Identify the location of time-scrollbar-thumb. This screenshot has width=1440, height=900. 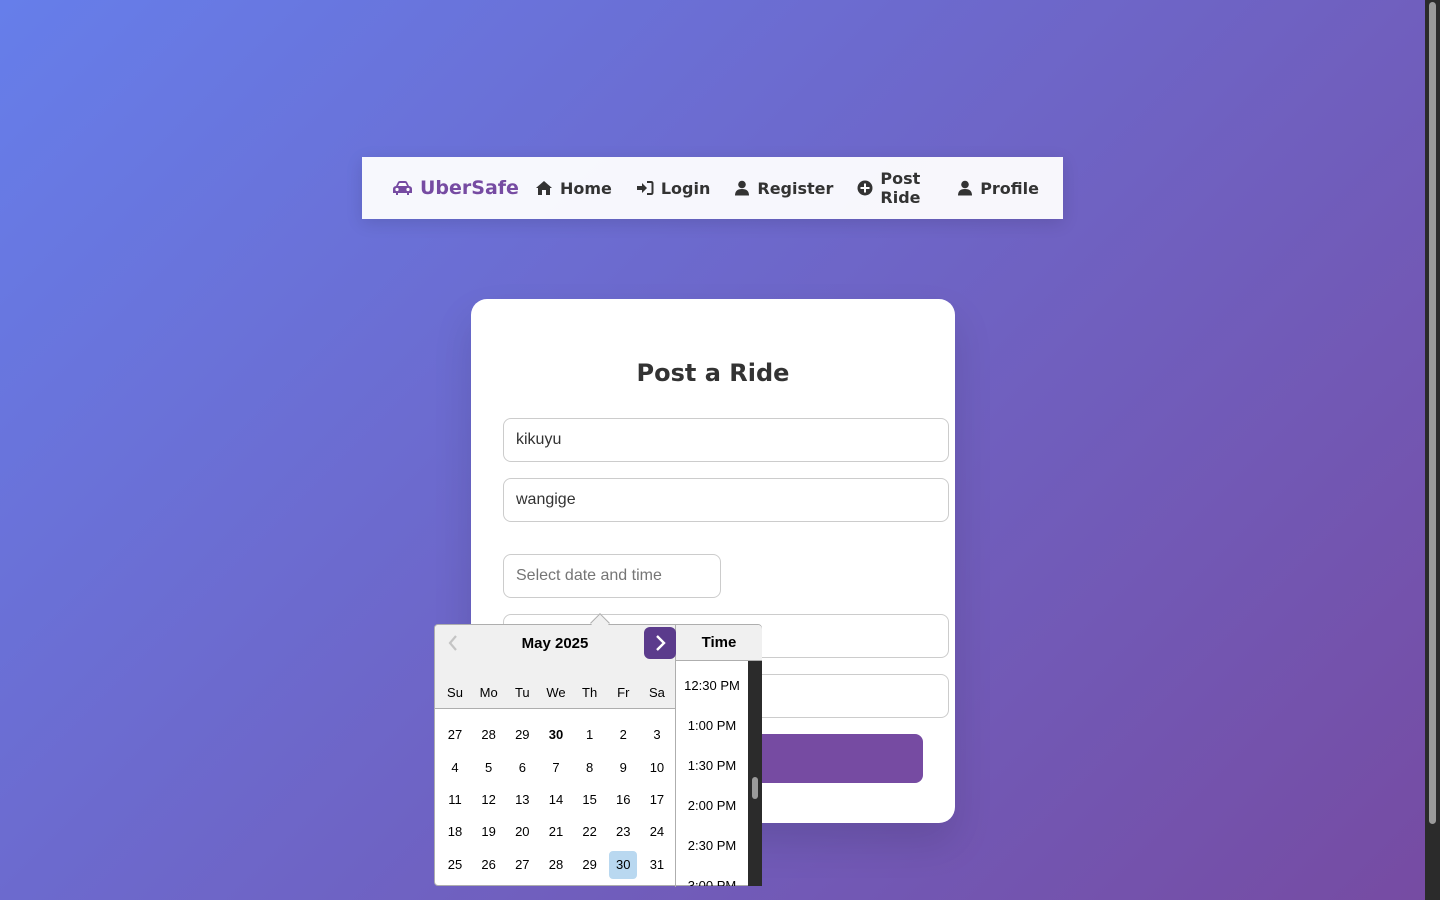
(755, 788).